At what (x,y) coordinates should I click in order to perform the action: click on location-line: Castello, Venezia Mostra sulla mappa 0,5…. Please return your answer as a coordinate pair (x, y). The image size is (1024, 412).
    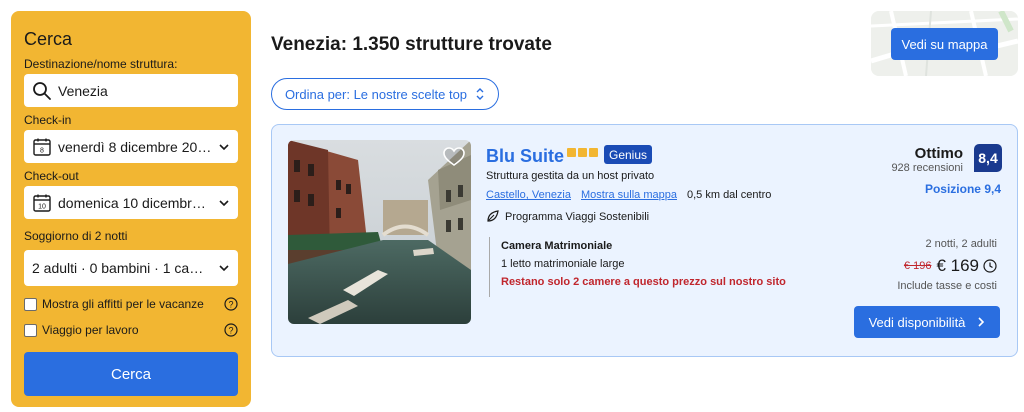
    Looking at the image, I should click on (628, 195).